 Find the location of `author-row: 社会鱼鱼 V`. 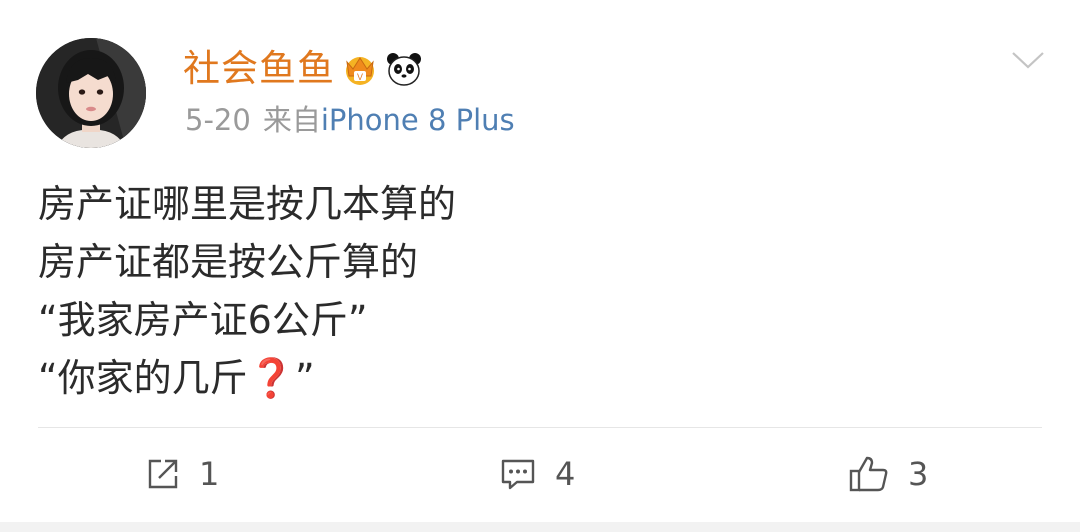

author-row: 社会鱼鱼 V is located at coordinates (303, 69).